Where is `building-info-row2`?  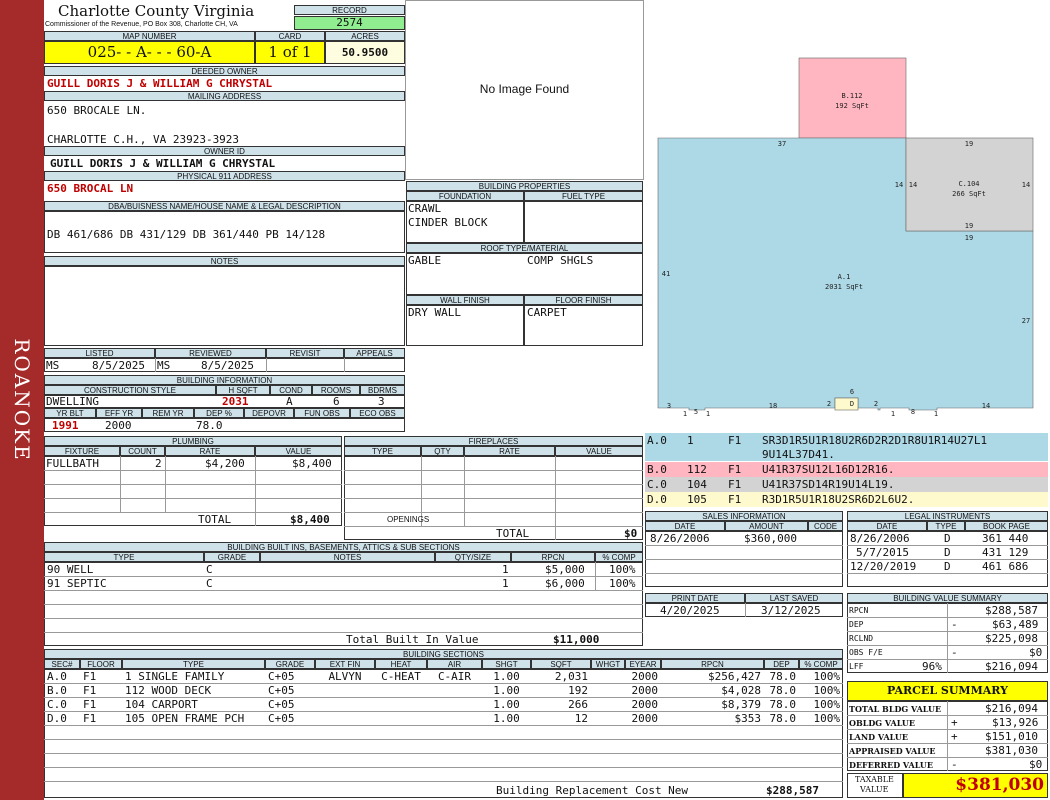 building-info-row2 is located at coordinates (224, 425).